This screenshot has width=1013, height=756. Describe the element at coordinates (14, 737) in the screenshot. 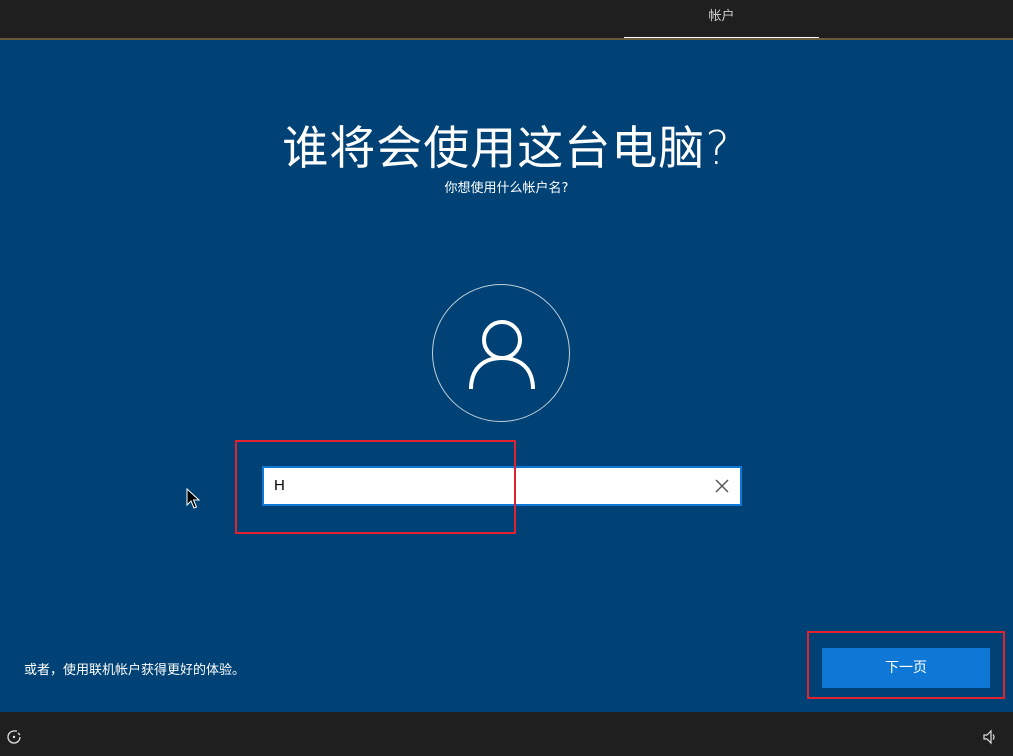

I see `accessibility-icon` at that location.